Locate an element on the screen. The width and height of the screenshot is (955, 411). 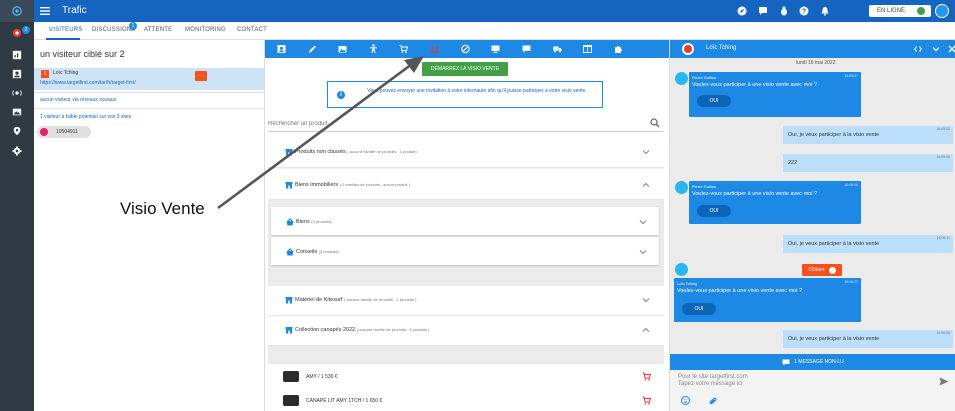
info-icon: i is located at coordinates (341, 95).